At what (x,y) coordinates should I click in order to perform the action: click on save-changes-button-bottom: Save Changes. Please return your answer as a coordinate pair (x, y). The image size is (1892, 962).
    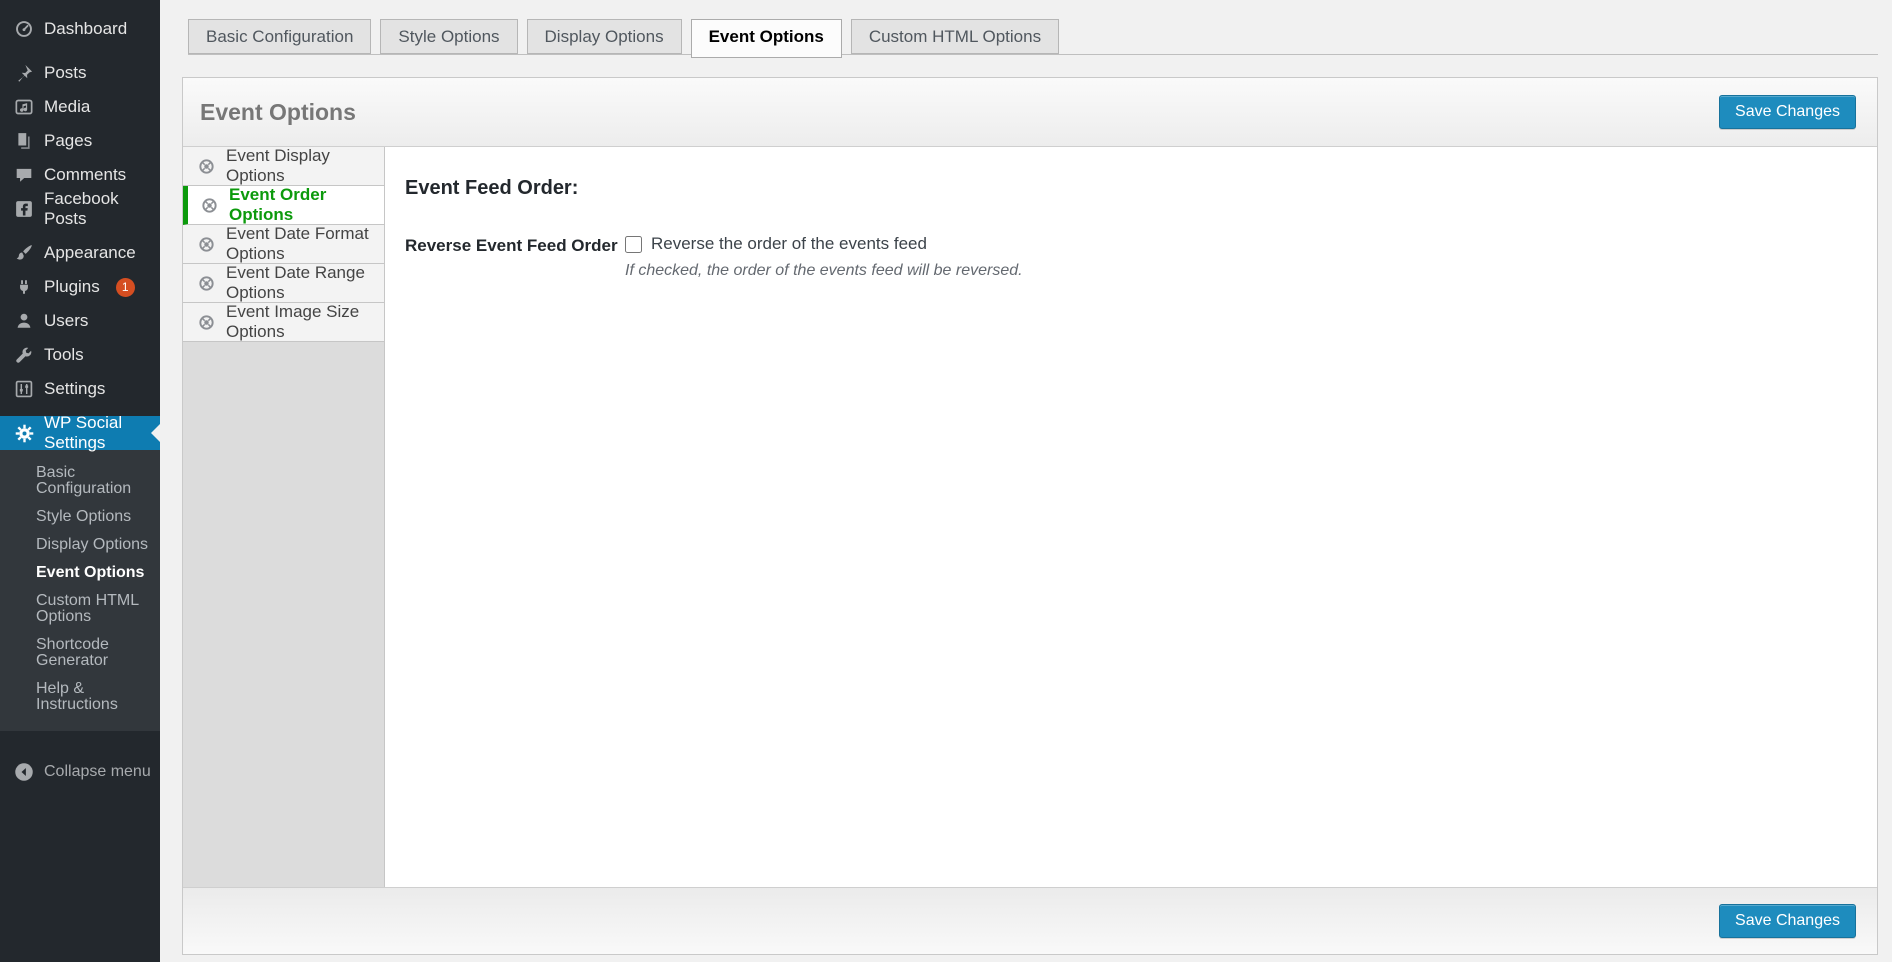
    Looking at the image, I should click on (1787, 921).